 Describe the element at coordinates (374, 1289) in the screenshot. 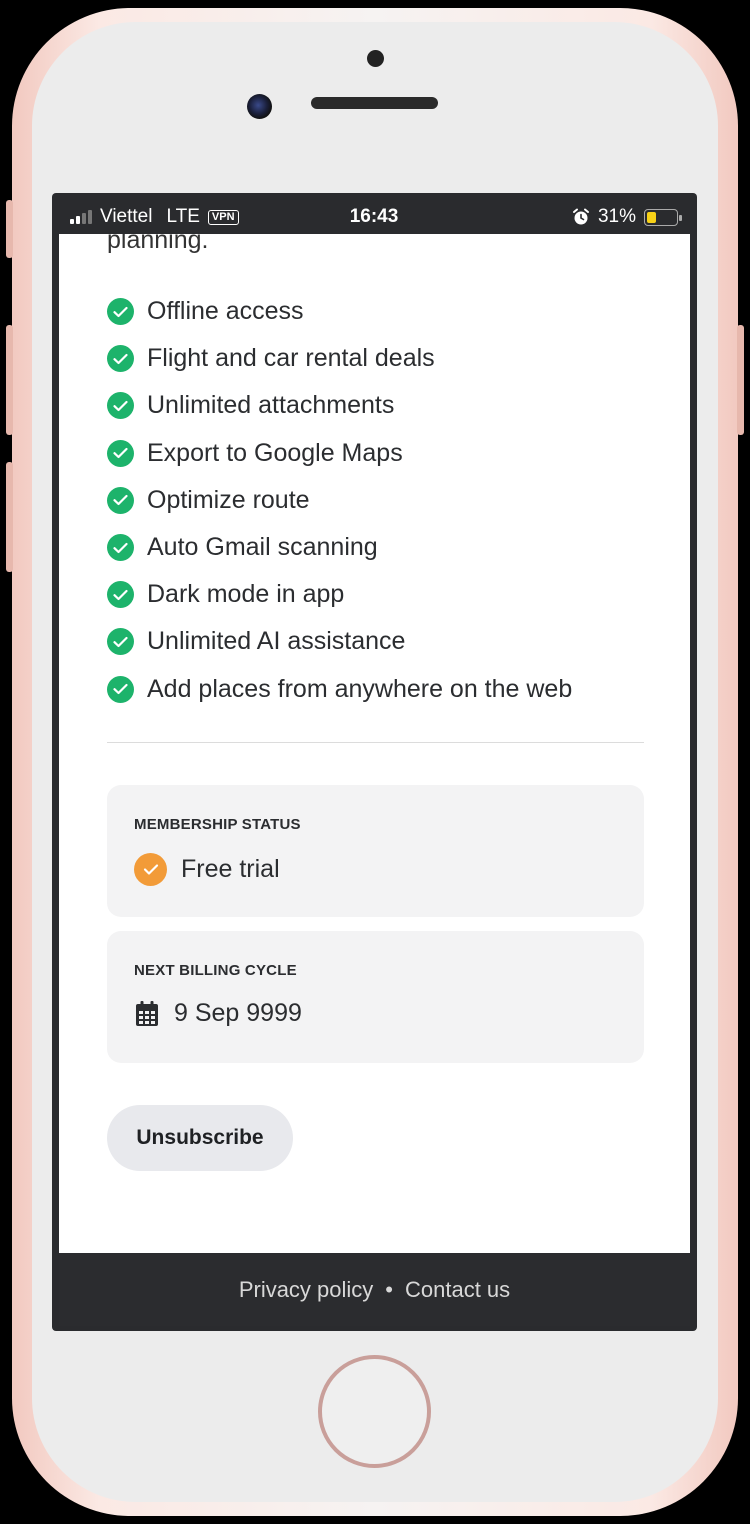

I see `footer: Privacy policy • Contact us` at that location.